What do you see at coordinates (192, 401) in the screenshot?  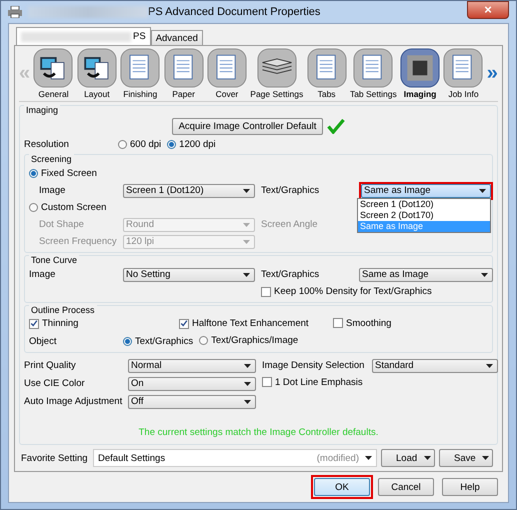 I see `dropdown: Off` at bounding box center [192, 401].